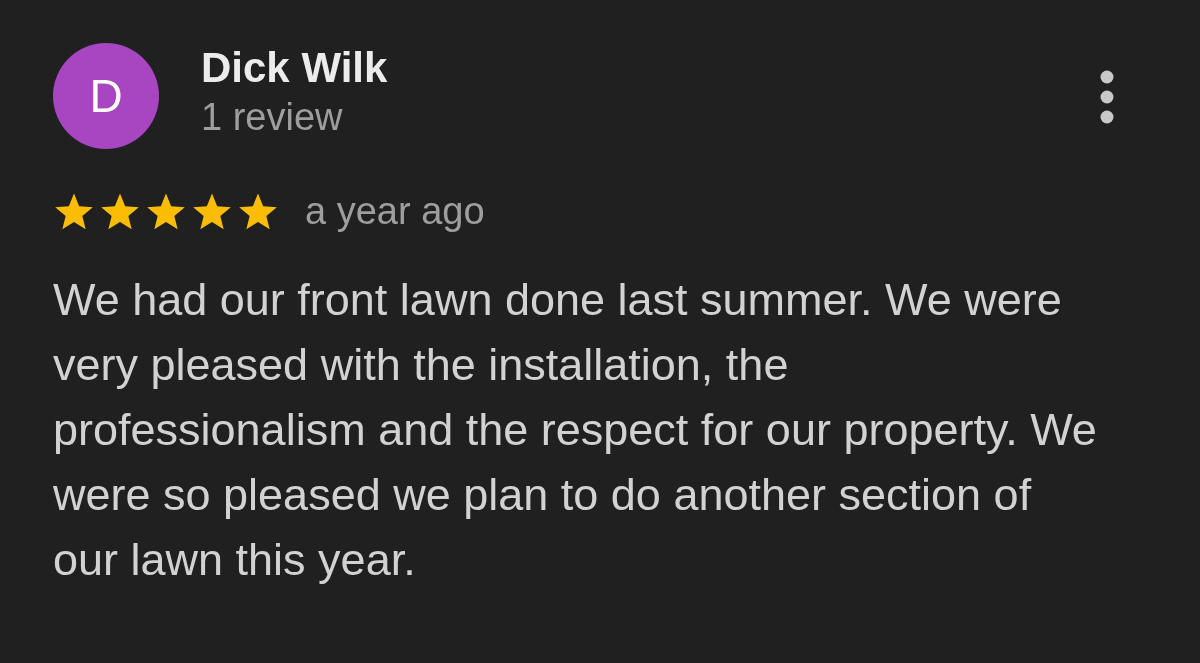 This screenshot has height=663, width=1200. Describe the element at coordinates (294, 68) in the screenshot. I see `author-name: Dick Wilk` at that location.